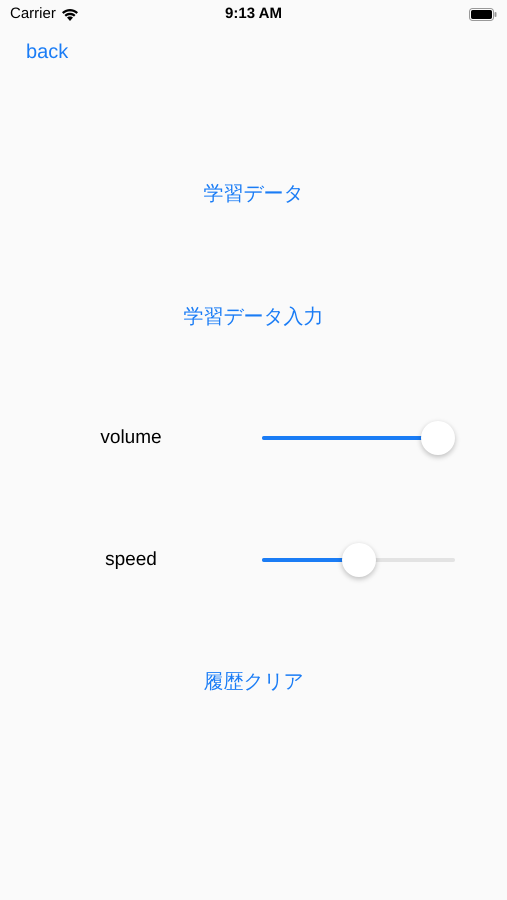 The height and width of the screenshot is (900, 507). What do you see at coordinates (254, 317) in the screenshot?
I see `text-button: 学習データ入力` at bounding box center [254, 317].